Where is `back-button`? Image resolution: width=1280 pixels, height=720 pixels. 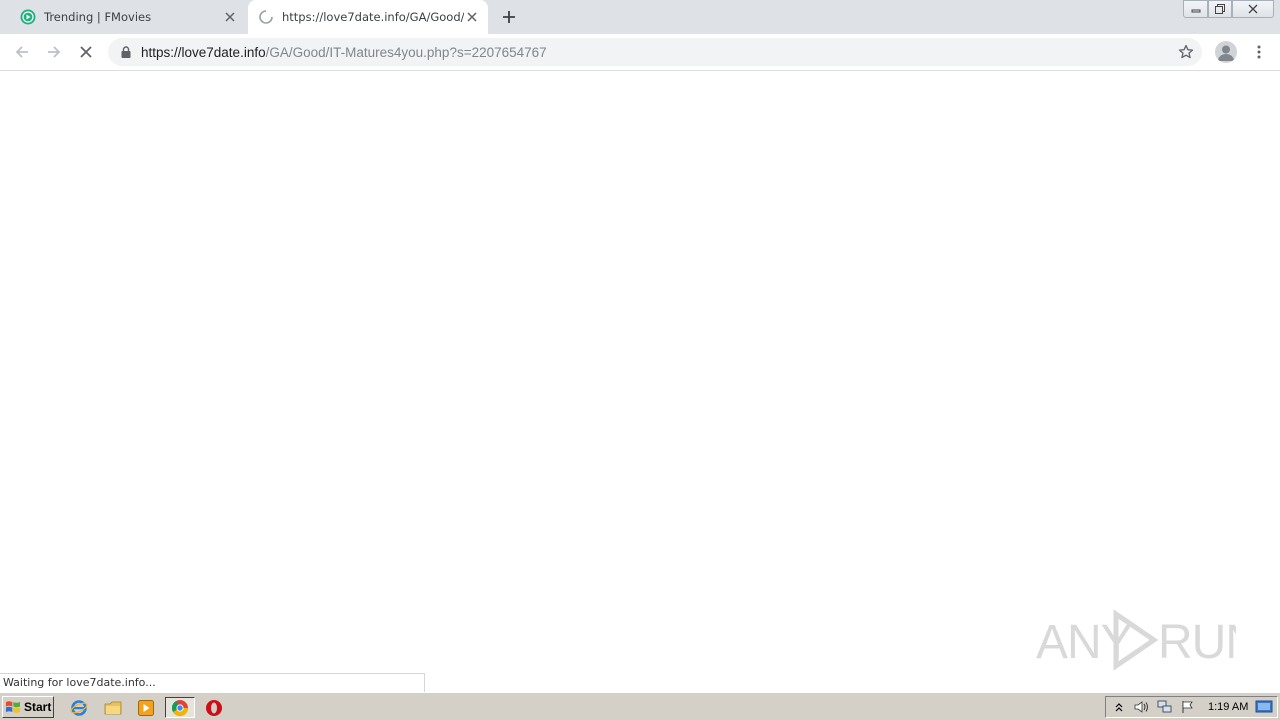 back-button is located at coordinates (22, 52).